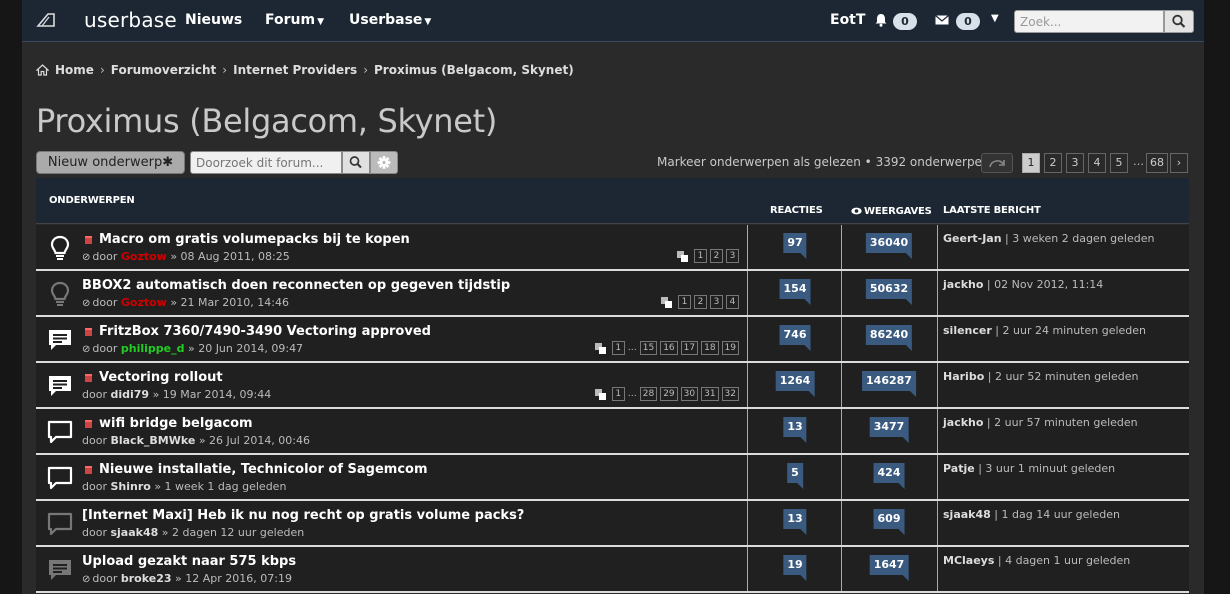 This screenshot has width=1230, height=594. What do you see at coordinates (254, 239) in the screenshot?
I see `topic-title: Macro om gratis volumepacks bij te kopen` at bounding box center [254, 239].